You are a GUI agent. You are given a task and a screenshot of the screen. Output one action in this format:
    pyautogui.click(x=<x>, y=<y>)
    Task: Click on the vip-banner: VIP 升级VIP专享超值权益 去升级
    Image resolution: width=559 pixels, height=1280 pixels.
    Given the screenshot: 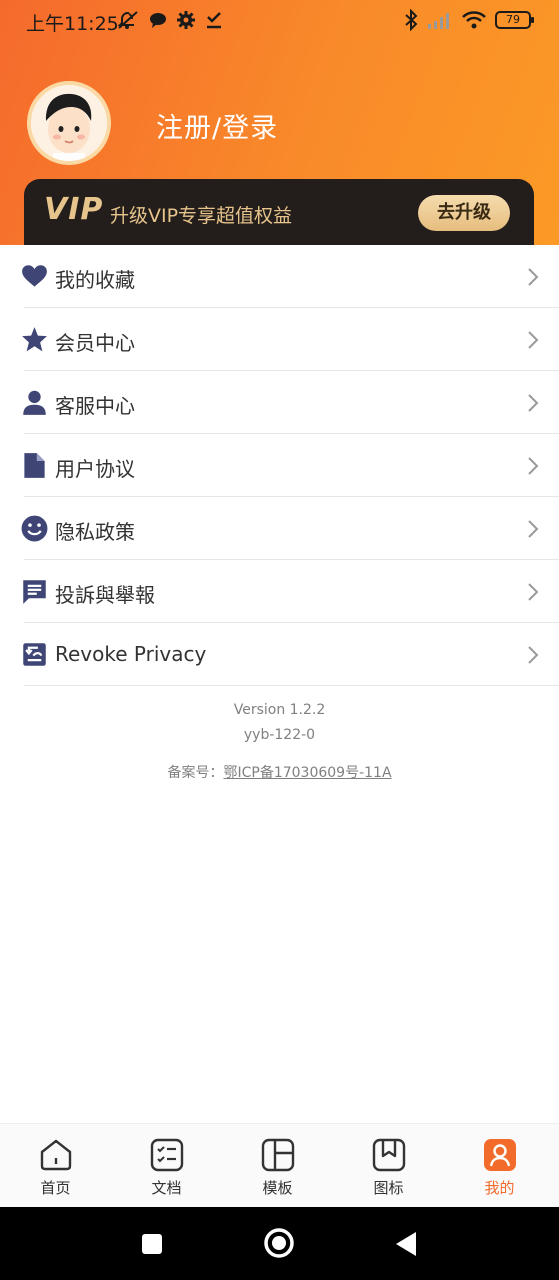 What is the action you would take?
    pyautogui.click(x=279, y=212)
    